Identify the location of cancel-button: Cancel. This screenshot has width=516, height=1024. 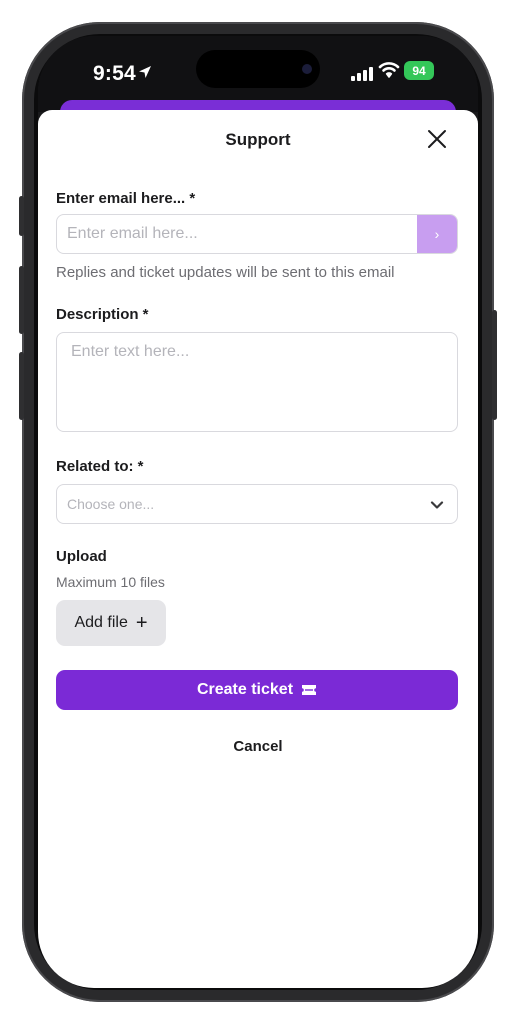
(258, 746).